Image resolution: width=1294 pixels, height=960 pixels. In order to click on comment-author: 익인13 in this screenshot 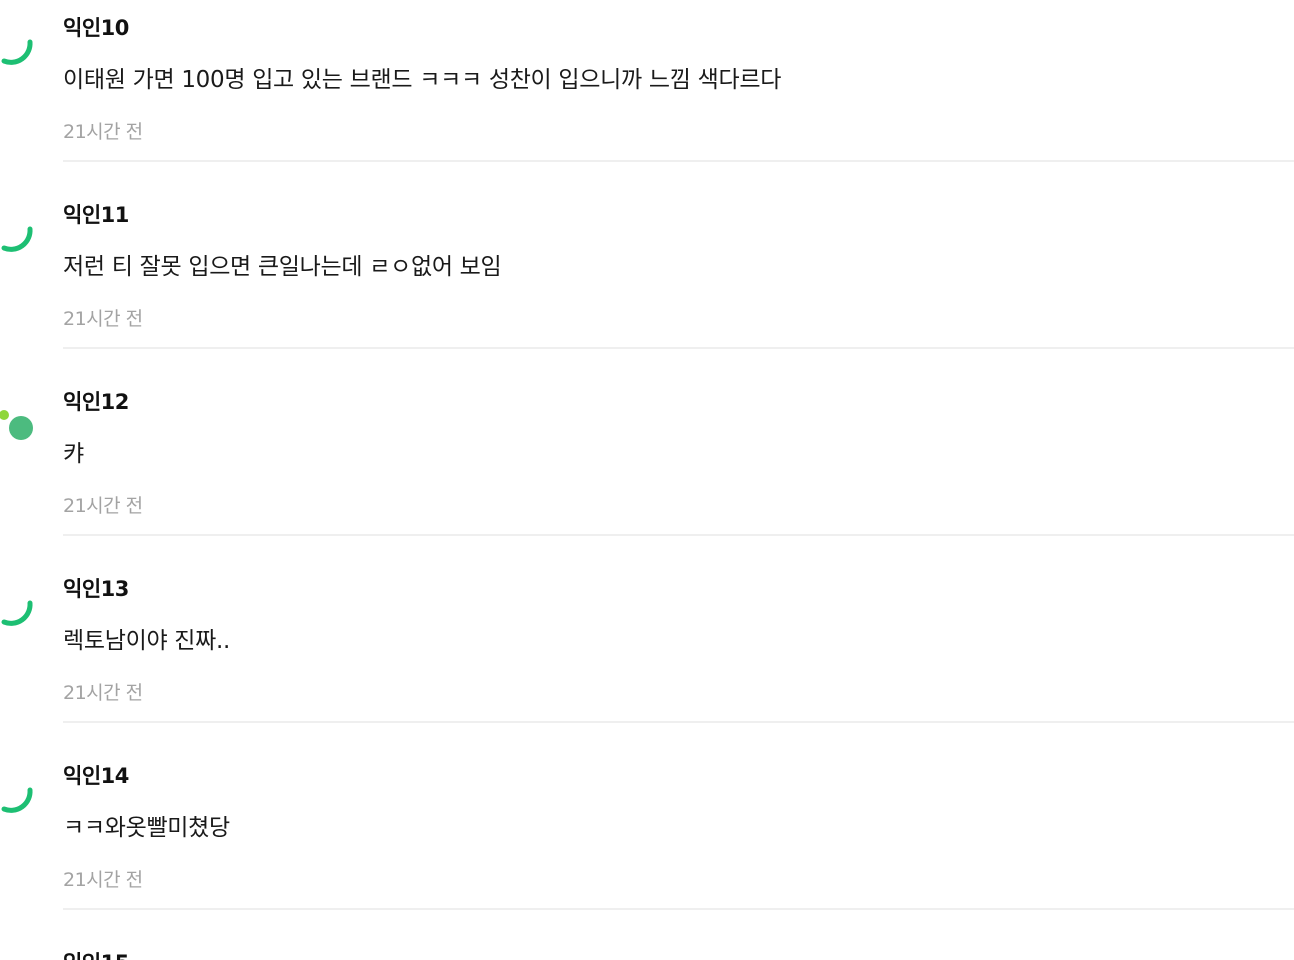, I will do `click(96, 588)`.